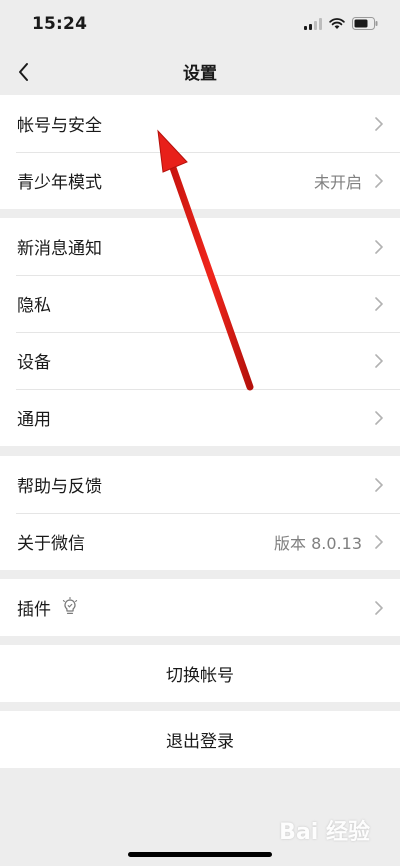 This screenshot has width=400, height=866. I want to click on switch-account-button: 切换帐号, so click(200, 673).